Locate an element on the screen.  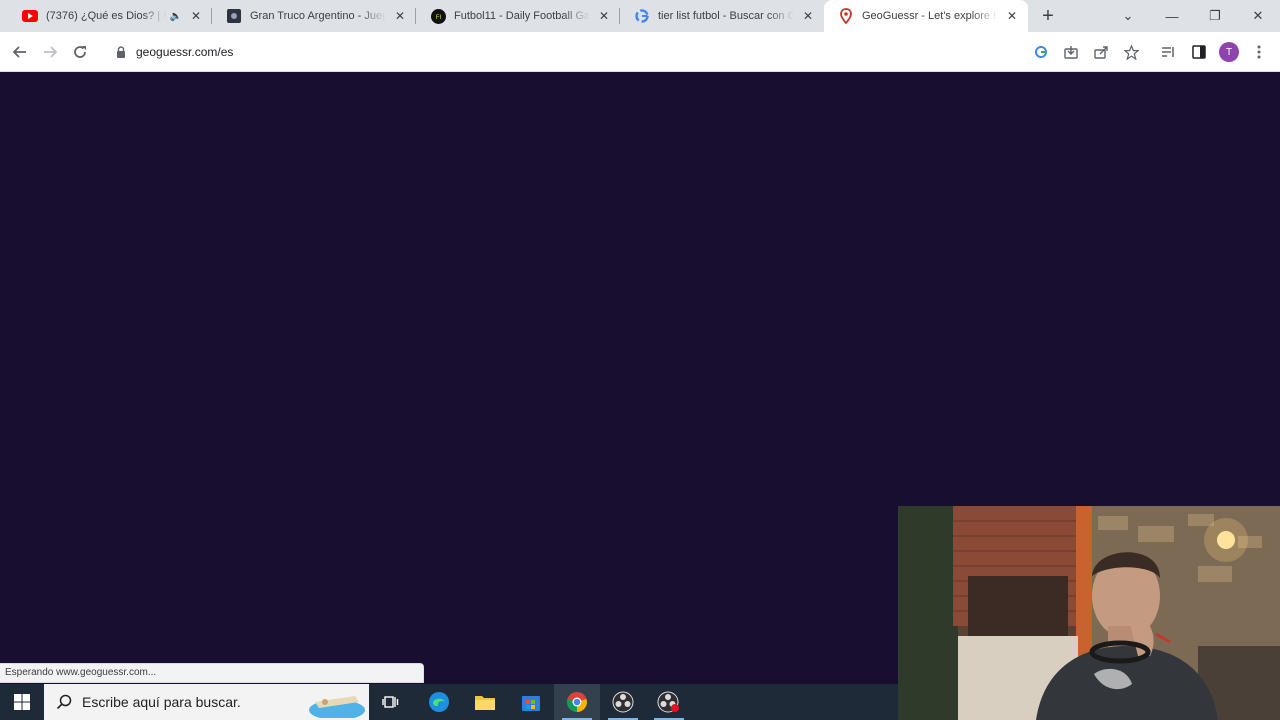
file-explorer-icon is located at coordinates (485, 702).